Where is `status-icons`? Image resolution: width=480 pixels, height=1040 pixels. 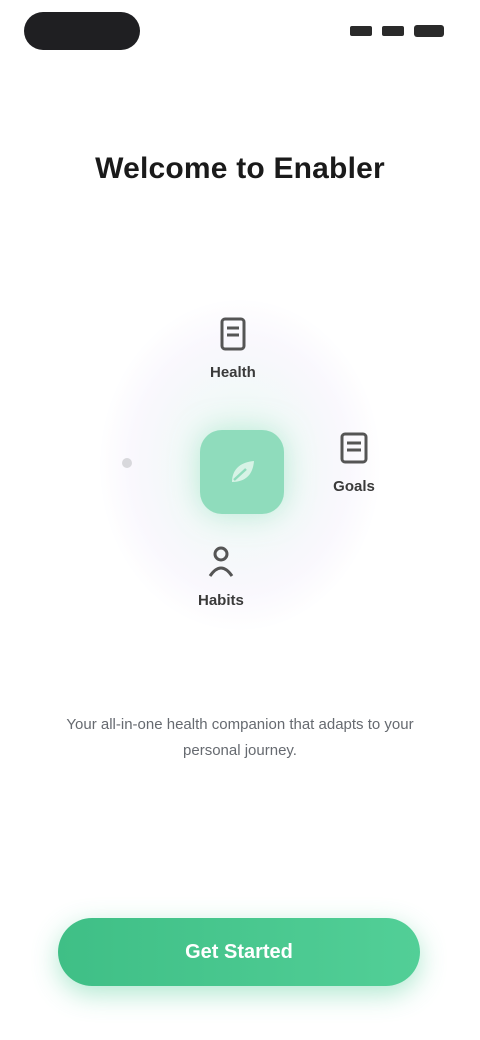 status-icons is located at coordinates (397, 31).